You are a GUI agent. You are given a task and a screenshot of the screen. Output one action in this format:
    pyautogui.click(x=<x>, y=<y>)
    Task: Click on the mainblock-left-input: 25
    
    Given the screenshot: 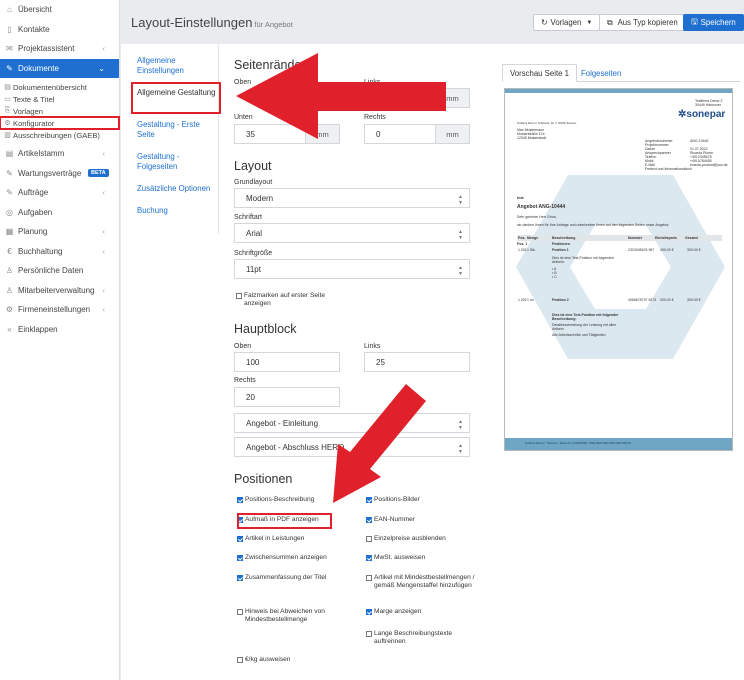 What is the action you would take?
    pyautogui.click(x=417, y=362)
    